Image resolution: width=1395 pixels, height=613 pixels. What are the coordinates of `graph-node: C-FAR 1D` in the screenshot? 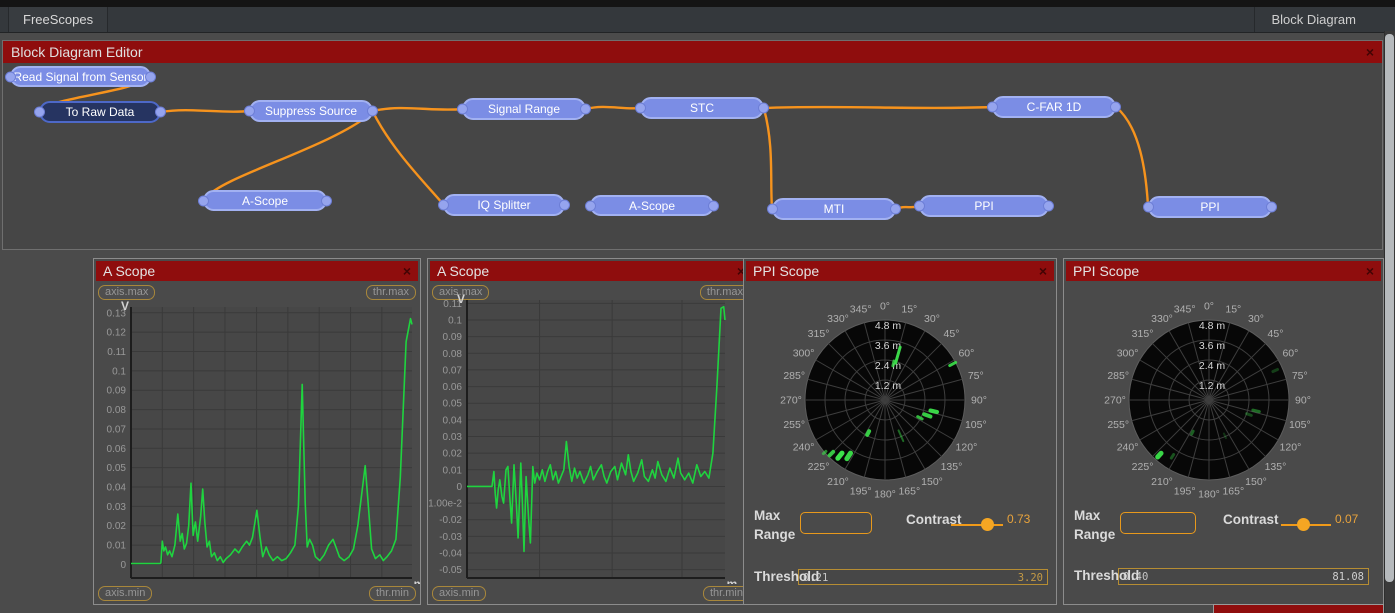 It's located at (1054, 107).